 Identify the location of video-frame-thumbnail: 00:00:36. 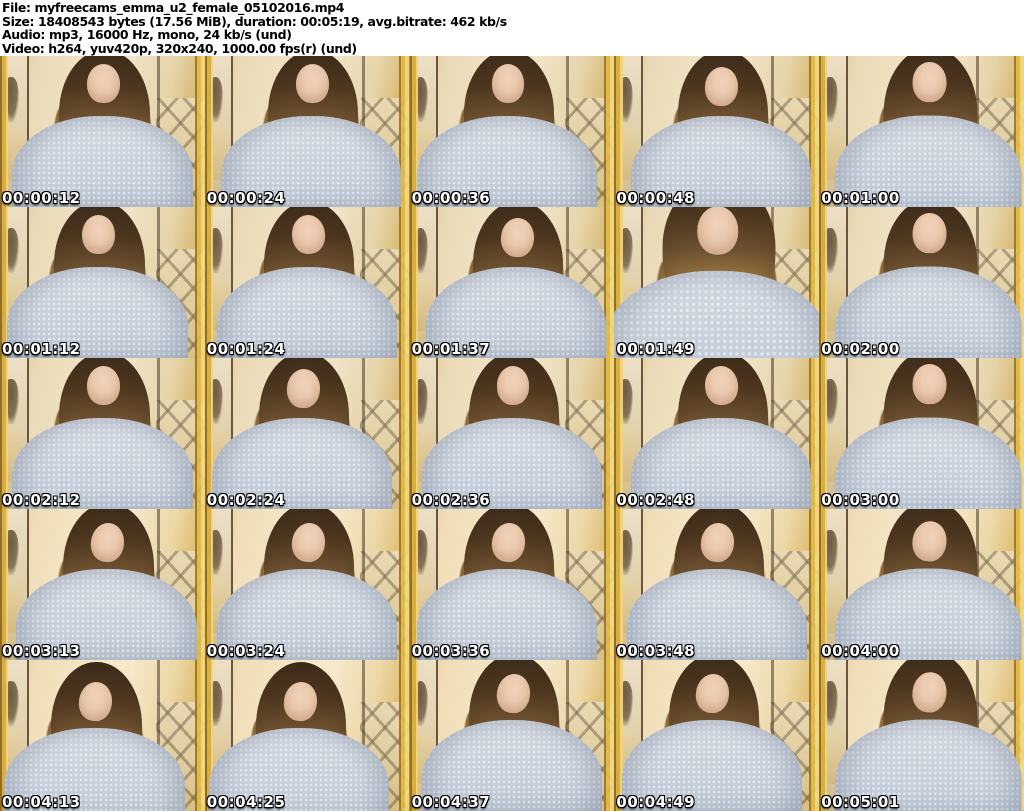
(512, 131).